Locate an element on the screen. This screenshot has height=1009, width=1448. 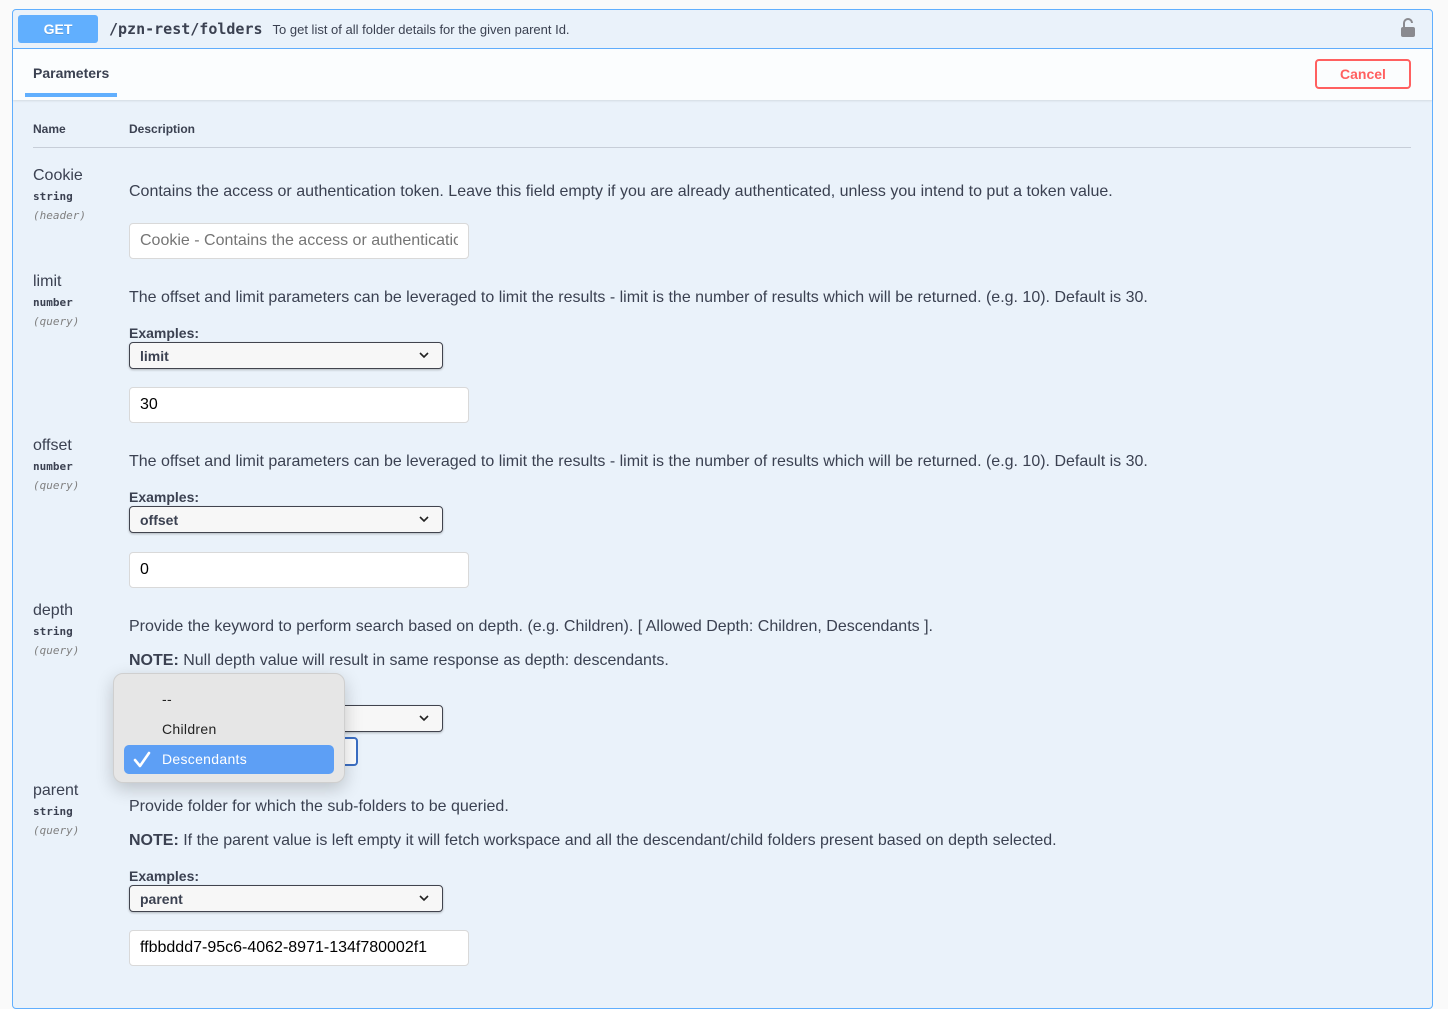
parent-examples-select: parent is located at coordinates (286, 898).